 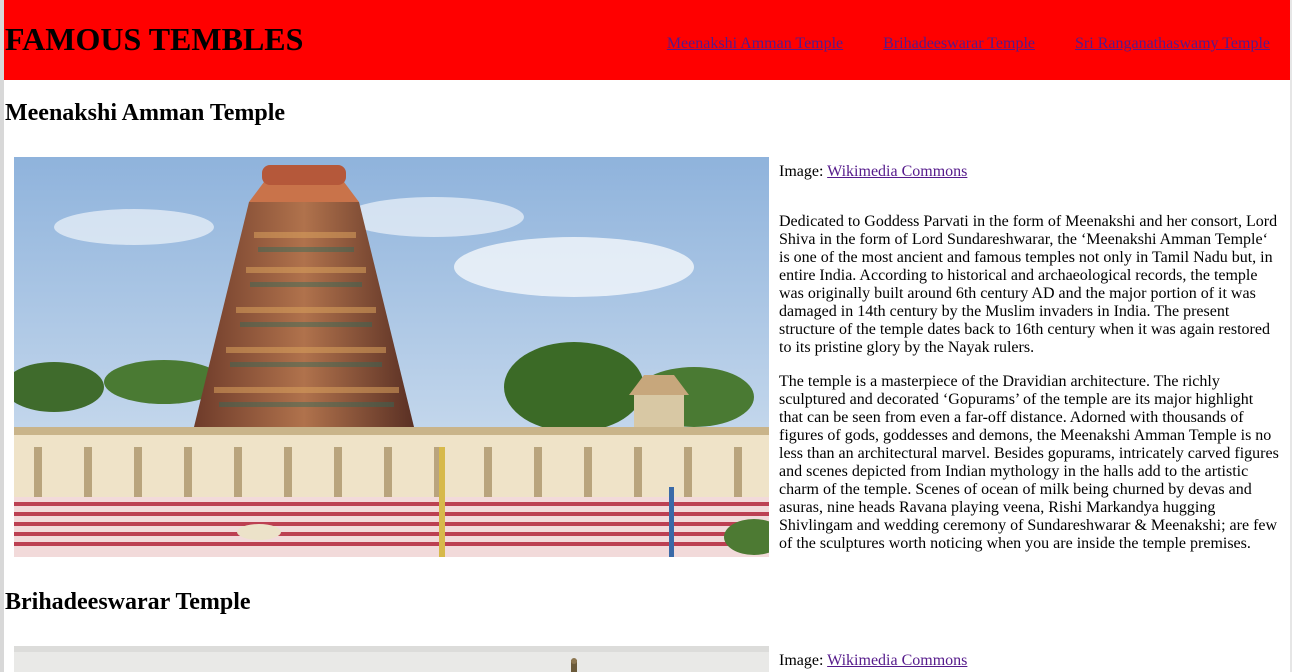 What do you see at coordinates (959, 44) in the screenshot?
I see `nav-link-brihadeeswarar: Brihadeeswarar Temple` at bounding box center [959, 44].